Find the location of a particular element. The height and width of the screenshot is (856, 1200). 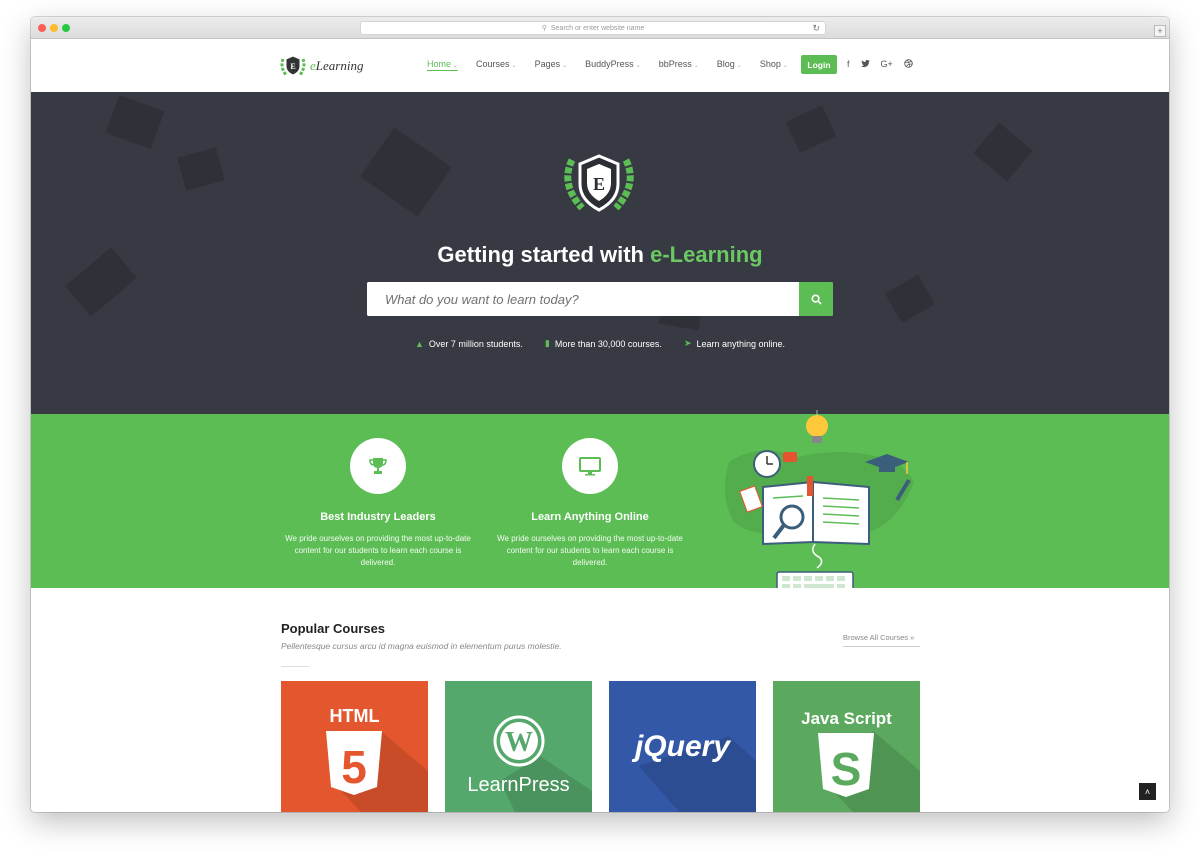

dribbble-icon is located at coordinates (908, 64).